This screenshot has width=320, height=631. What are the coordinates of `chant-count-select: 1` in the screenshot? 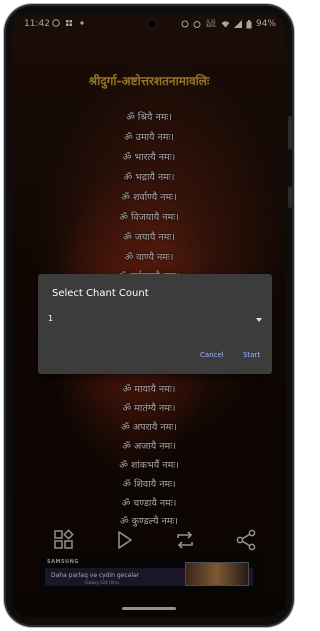 It's located at (156, 320).